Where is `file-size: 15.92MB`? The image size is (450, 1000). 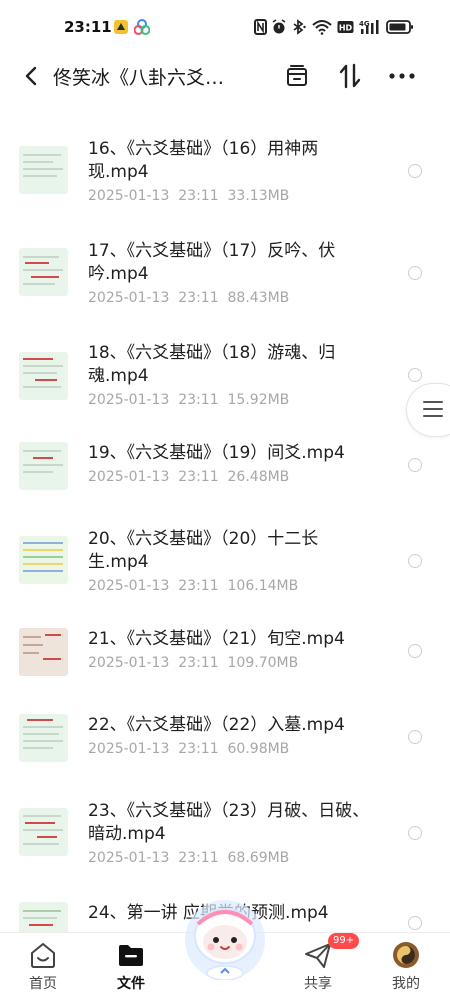
file-size: 15.92MB is located at coordinates (258, 400).